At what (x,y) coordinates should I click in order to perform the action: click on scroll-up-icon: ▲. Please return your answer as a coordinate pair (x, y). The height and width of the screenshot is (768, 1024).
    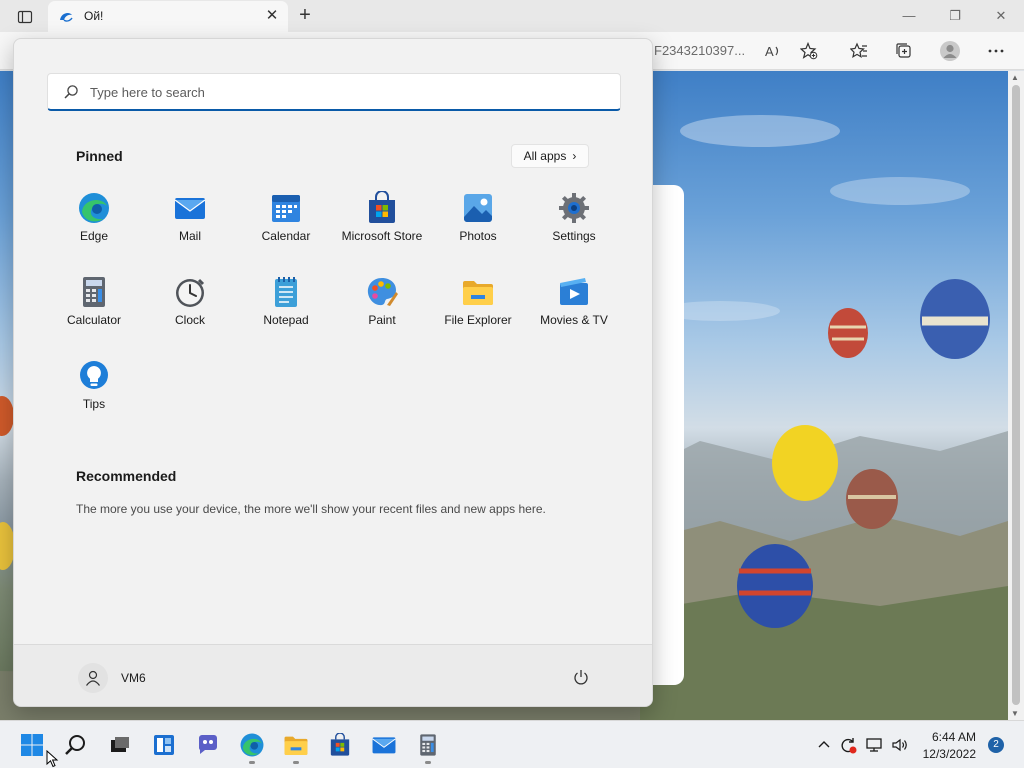
    Looking at the image, I should click on (1015, 77).